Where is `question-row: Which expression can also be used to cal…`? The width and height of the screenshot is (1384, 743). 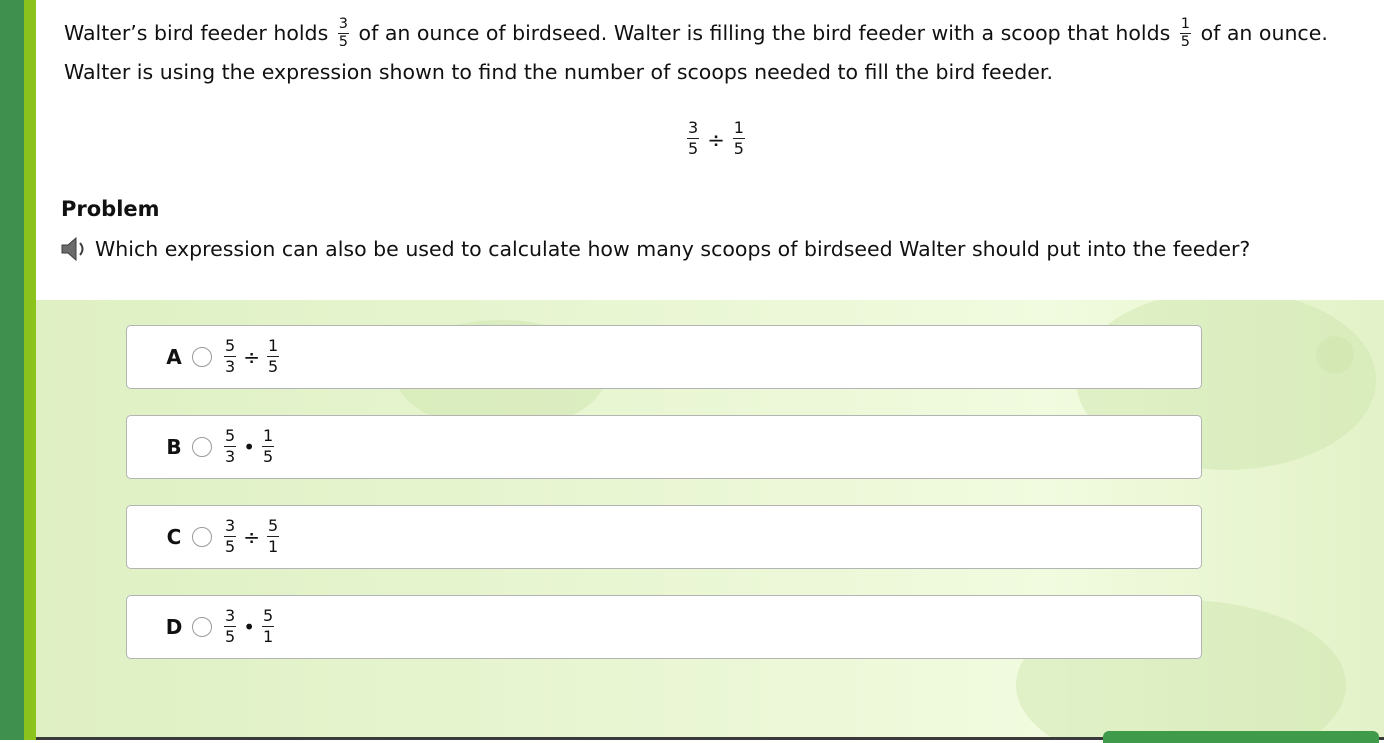 question-row: Which expression can also be used to cal… is located at coordinates (655, 249).